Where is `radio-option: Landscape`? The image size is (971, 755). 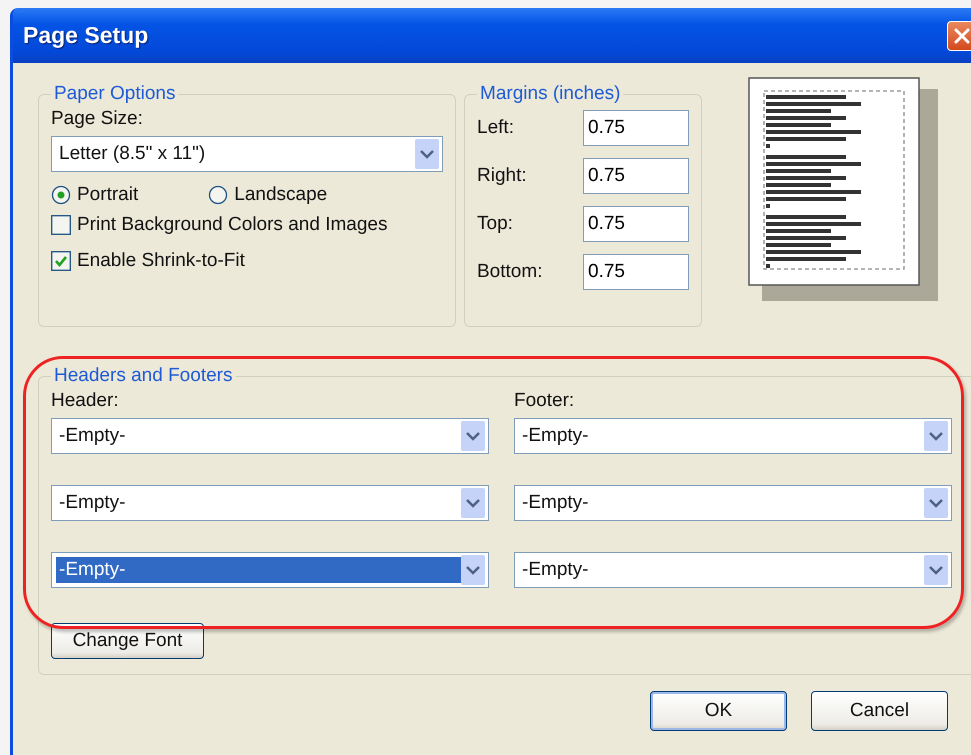 radio-option: Landscape is located at coordinates (268, 195).